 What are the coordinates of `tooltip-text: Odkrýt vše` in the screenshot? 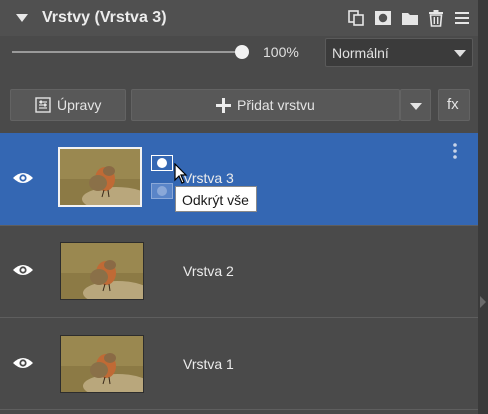 It's located at (215, 200).